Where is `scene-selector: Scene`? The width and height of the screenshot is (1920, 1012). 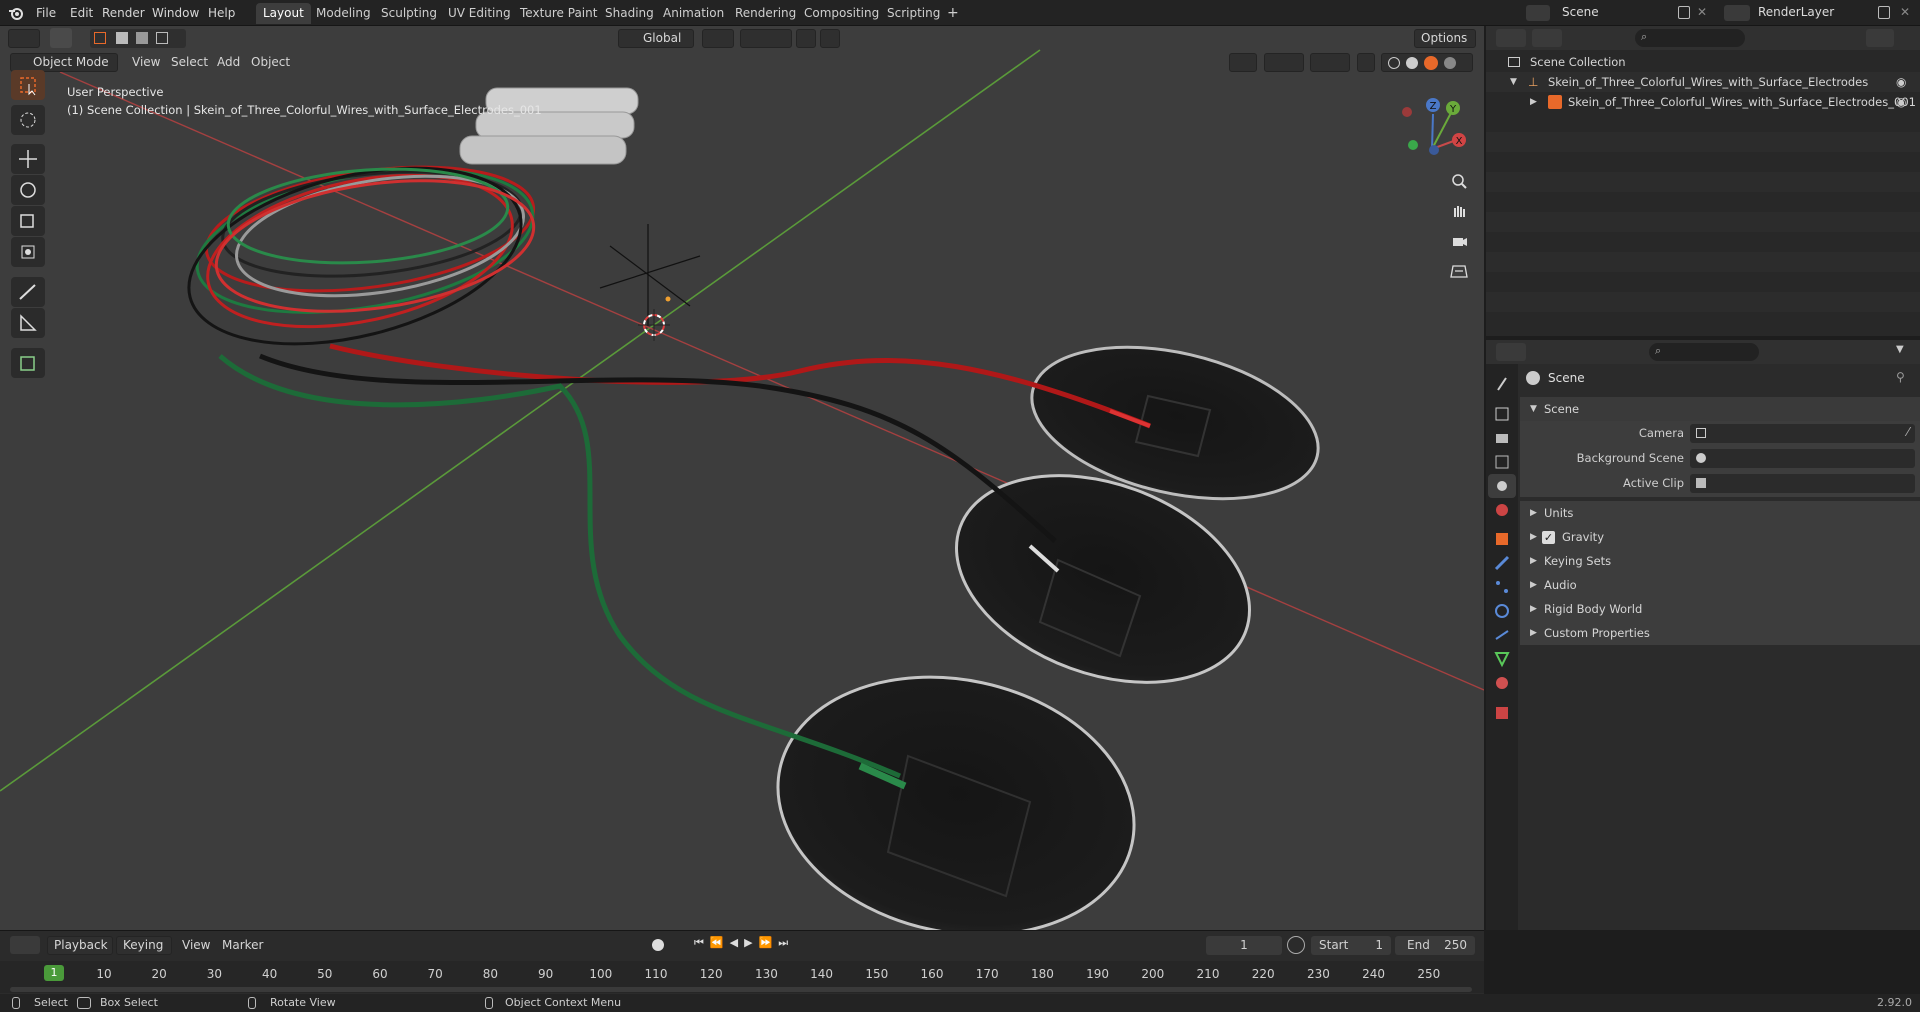 scene-selector: Scene is located at coordinates (1612, 13).